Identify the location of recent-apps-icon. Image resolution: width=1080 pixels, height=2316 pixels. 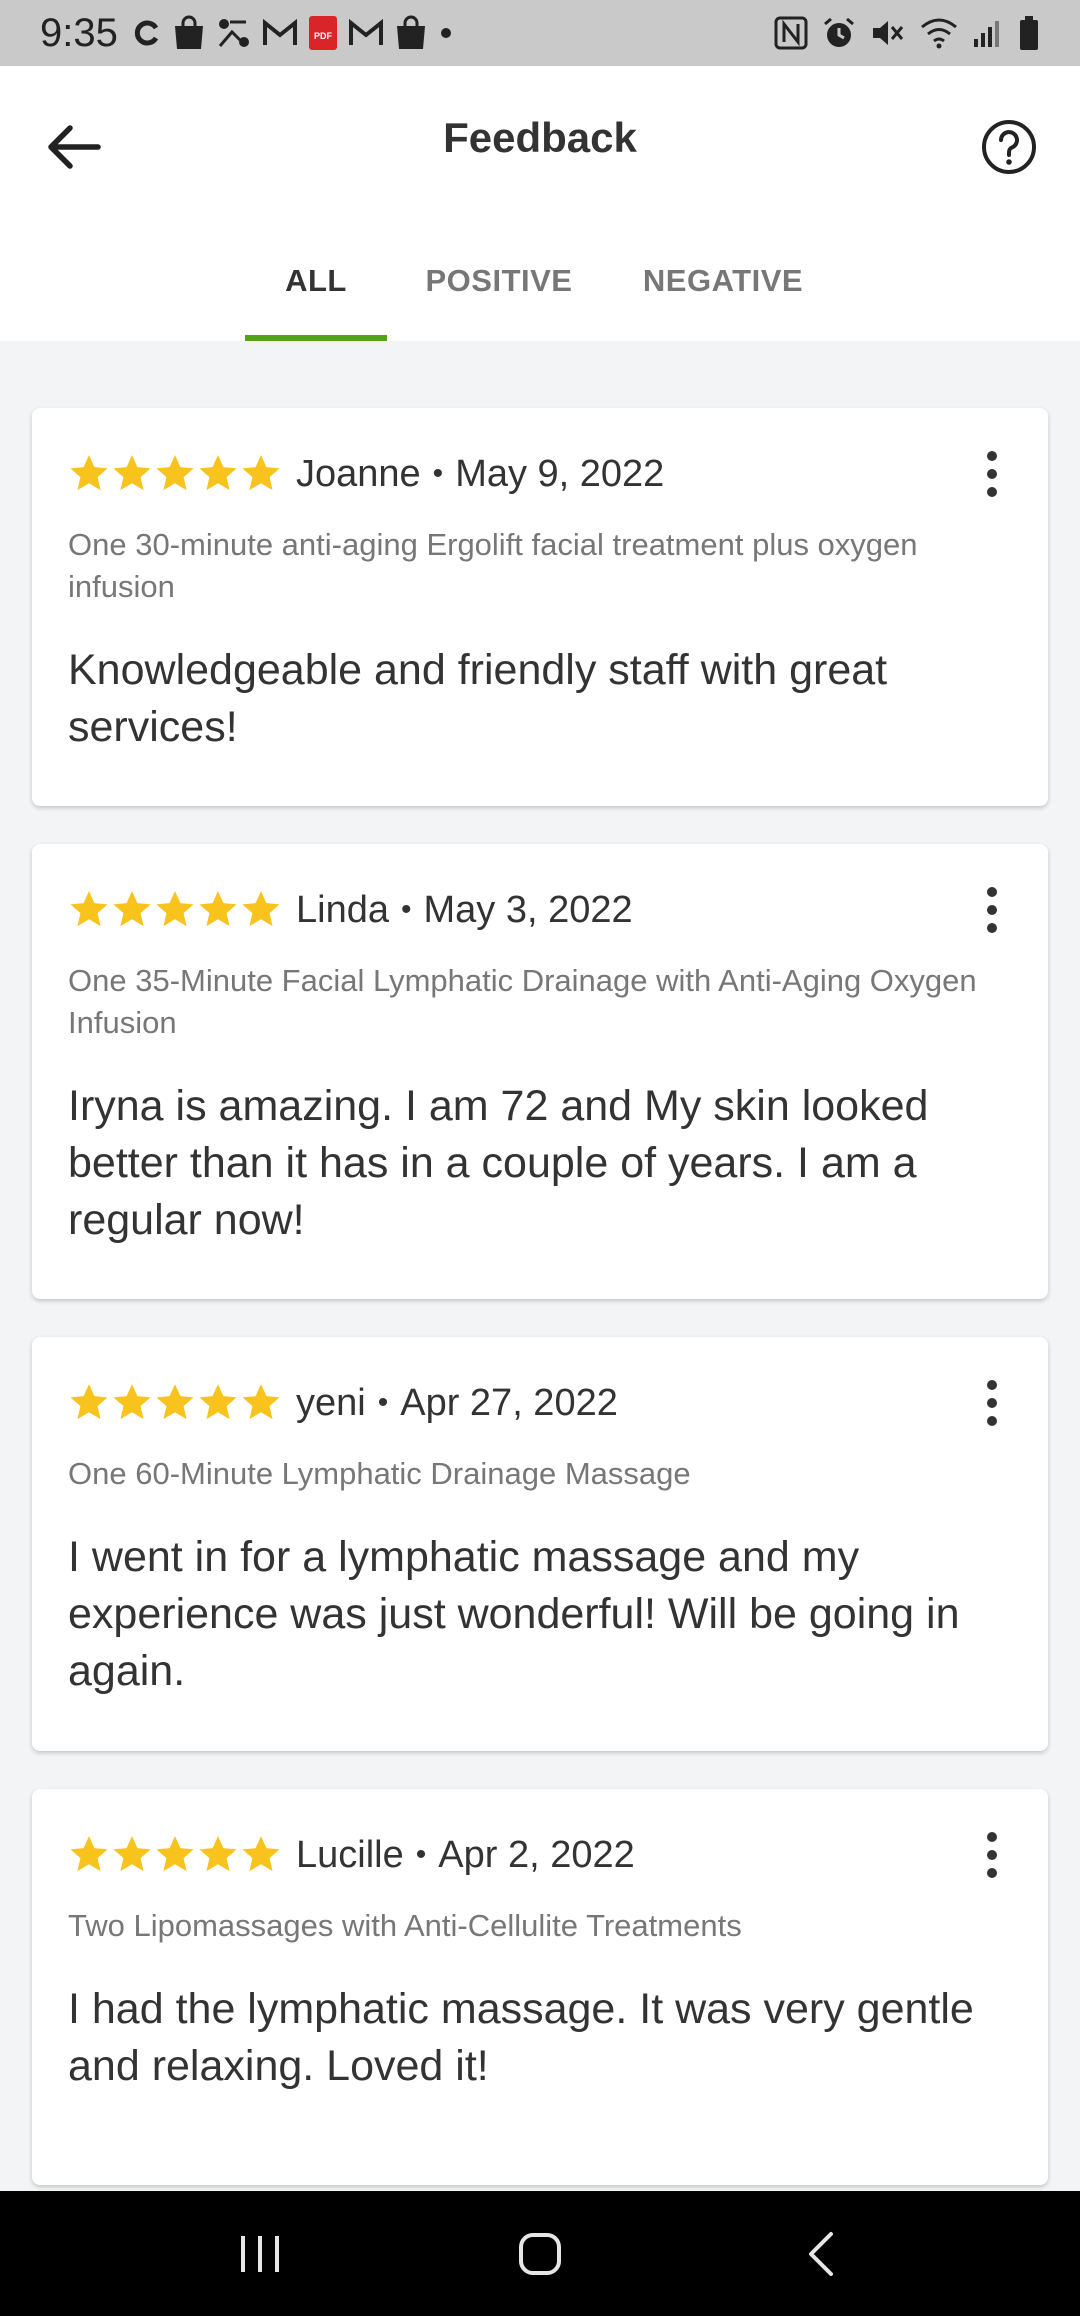
(260, 2253).